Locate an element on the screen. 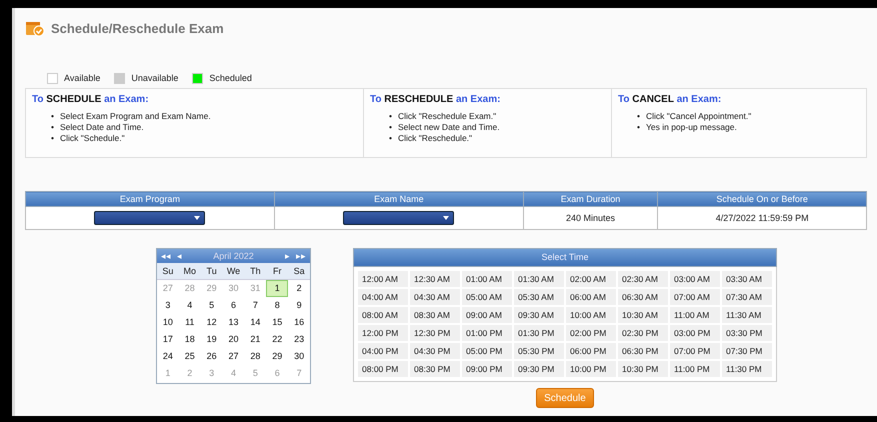 The image size is (877, 422). calendar-day: 22 is located at coordinates (277, 339).